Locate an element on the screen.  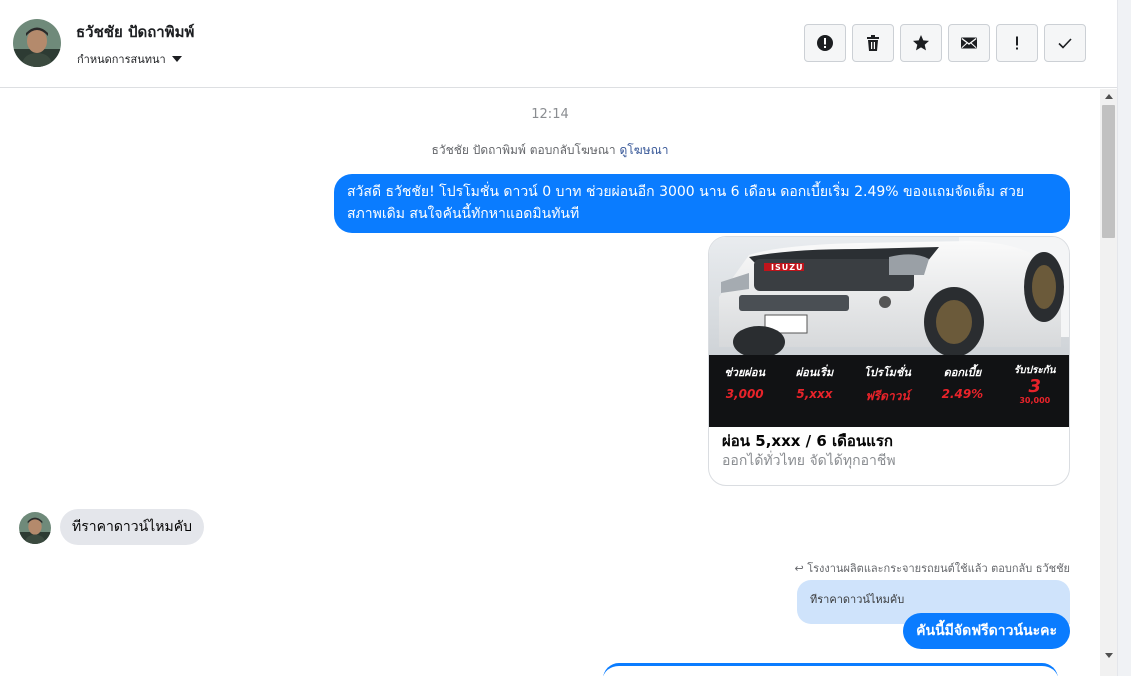
star-icon is located at coordinates (921, 43).